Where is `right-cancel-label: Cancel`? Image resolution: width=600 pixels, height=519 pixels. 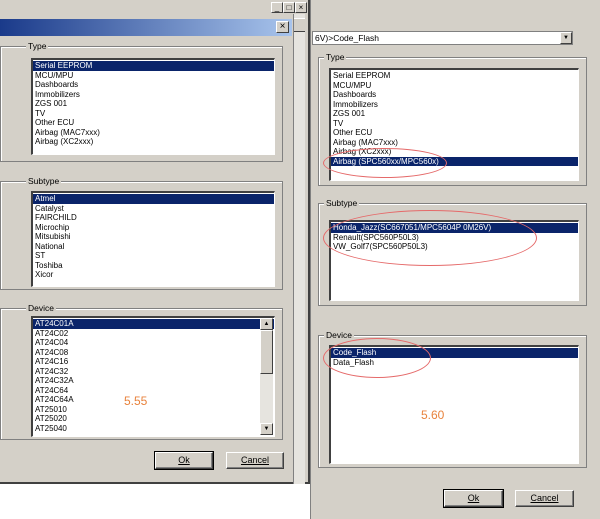
right-cancel-label: Cancel is located at coordinates (544, 498).